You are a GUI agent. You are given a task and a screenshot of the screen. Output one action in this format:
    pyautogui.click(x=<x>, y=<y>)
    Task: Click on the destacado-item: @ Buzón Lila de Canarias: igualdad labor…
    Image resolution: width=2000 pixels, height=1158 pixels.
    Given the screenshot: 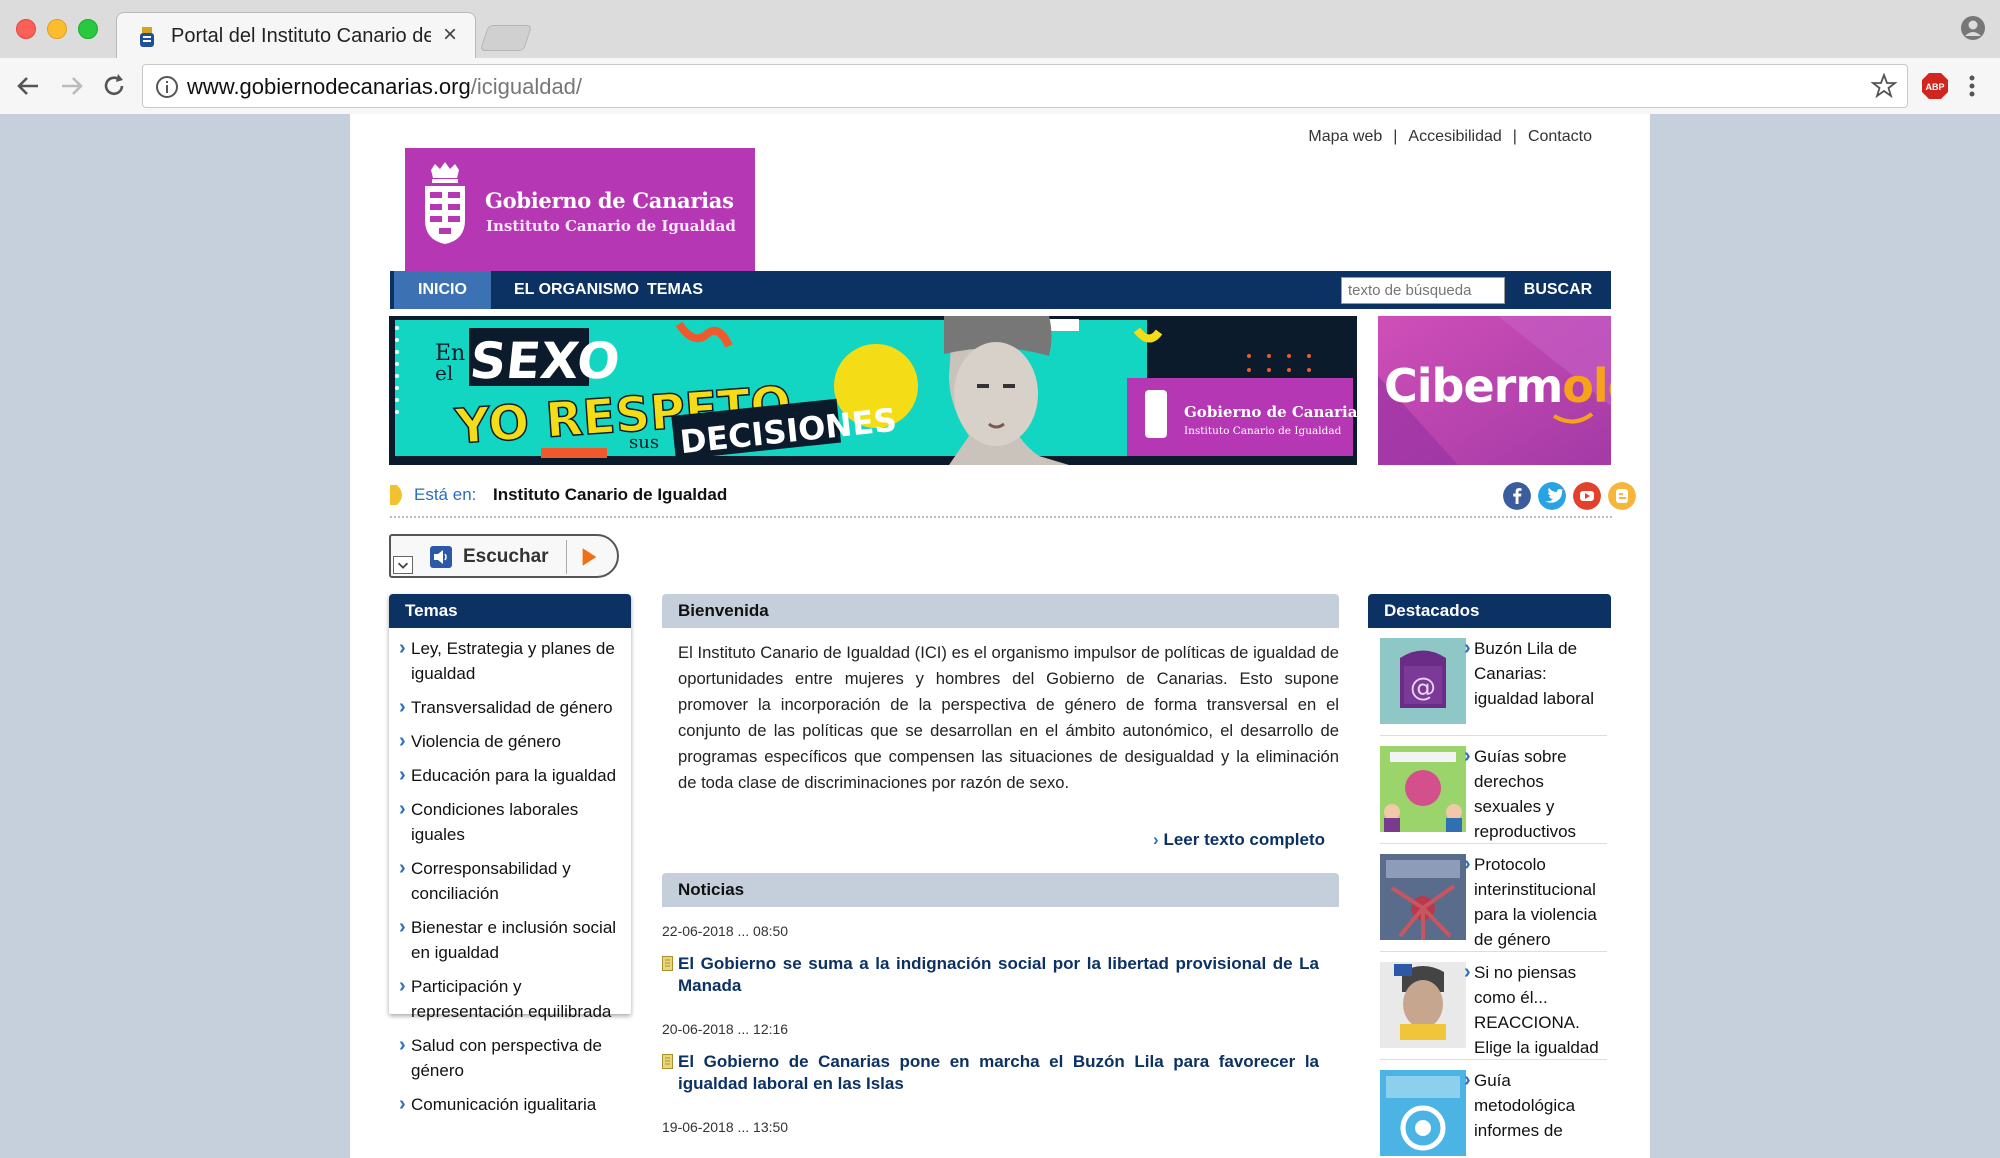 What is the action you would take?
    pyautogui.click(x=1493, y=682)
    